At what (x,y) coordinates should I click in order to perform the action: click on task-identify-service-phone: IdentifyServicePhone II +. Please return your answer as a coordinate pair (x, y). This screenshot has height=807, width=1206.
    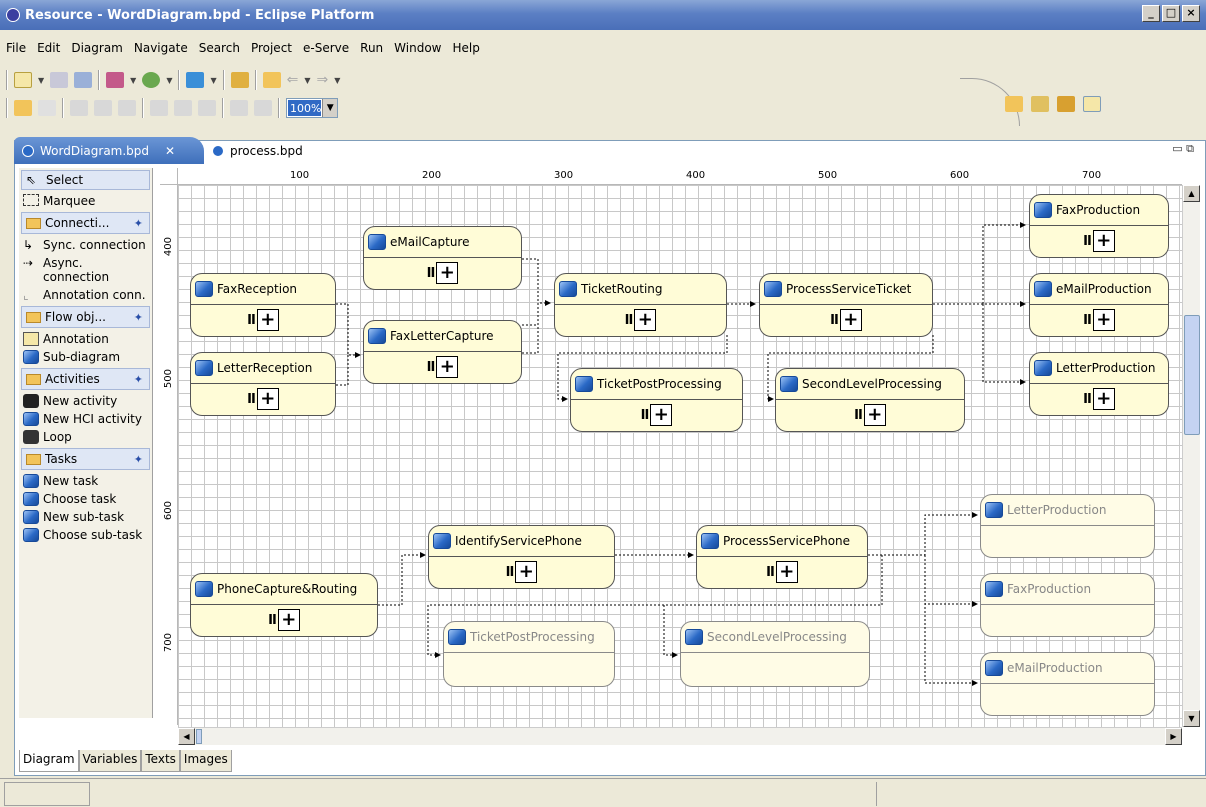
    Looking at the image, I should click on (521, 557).